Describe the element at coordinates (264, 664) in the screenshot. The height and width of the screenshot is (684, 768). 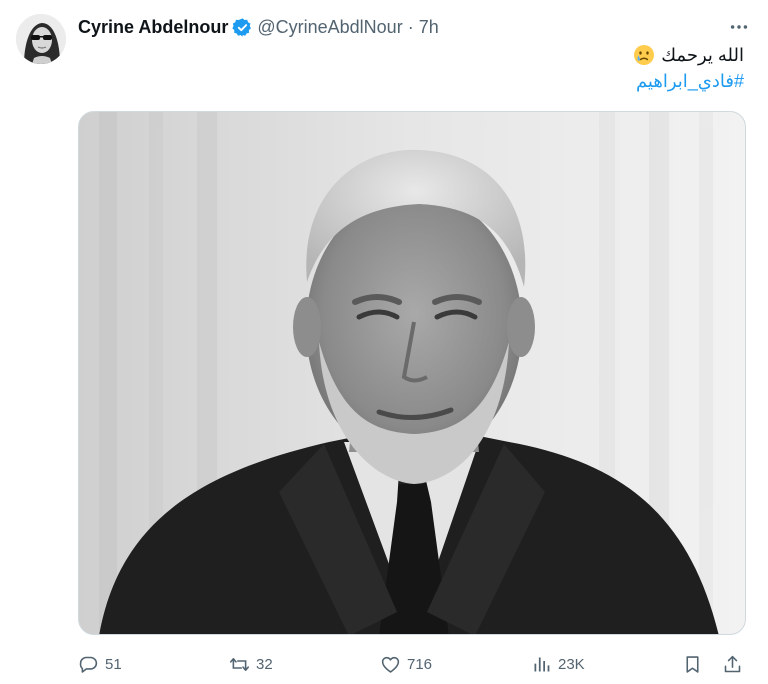
I see `repost-count: 32` at that location.